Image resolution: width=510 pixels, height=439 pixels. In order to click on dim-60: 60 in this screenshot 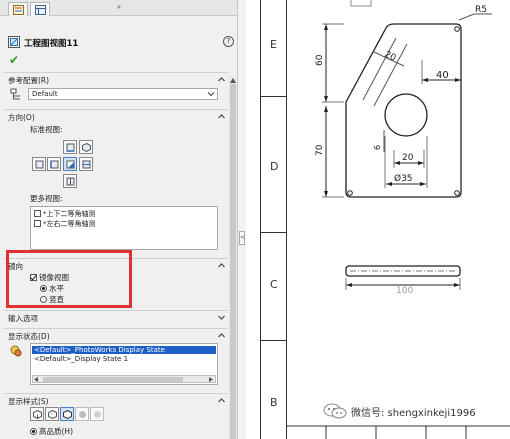, I will do `click(320, 60)`.